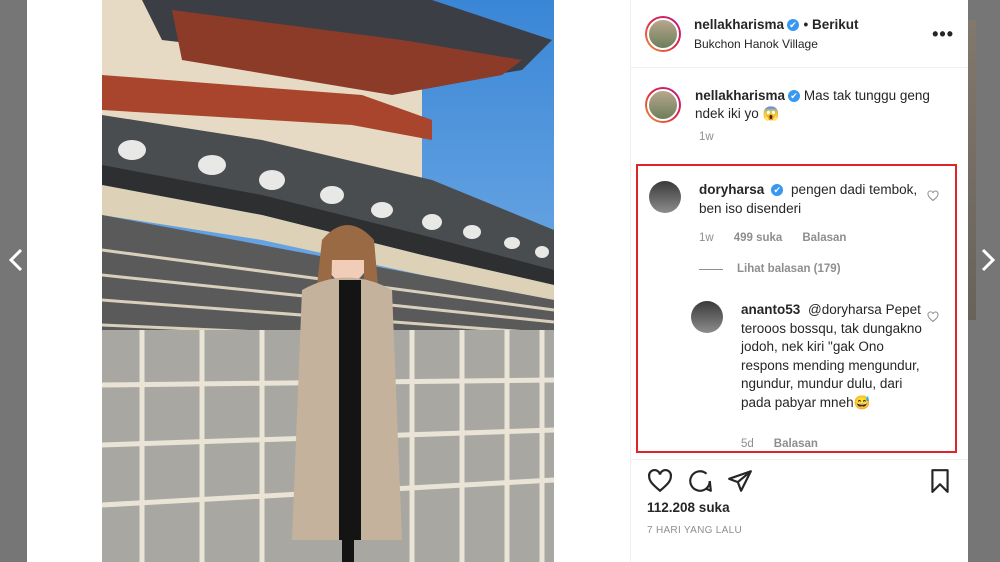 This screenshot has width=1000, height=562. I want to click on reply-meta: 5d Balasan, so click(779, 444).